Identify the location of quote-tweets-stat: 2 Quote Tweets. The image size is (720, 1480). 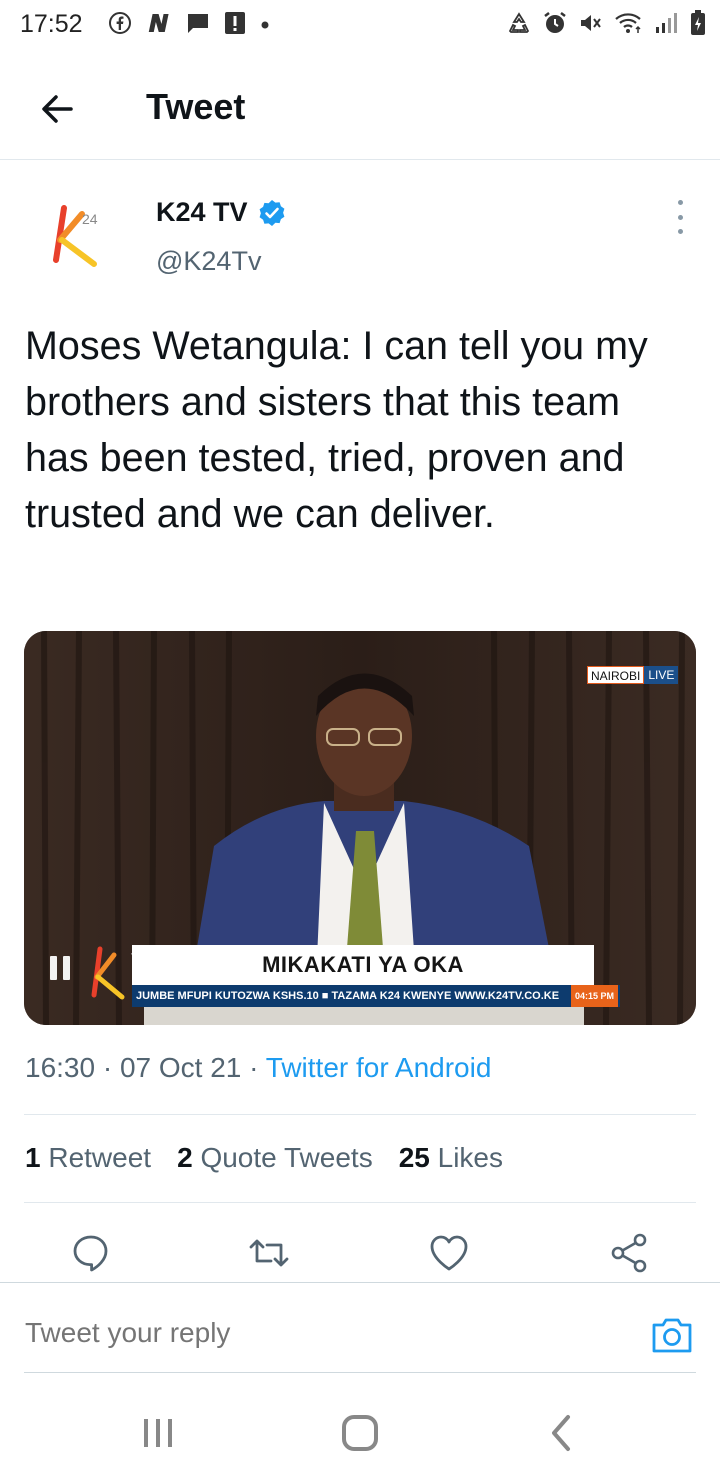
(275, 1158).